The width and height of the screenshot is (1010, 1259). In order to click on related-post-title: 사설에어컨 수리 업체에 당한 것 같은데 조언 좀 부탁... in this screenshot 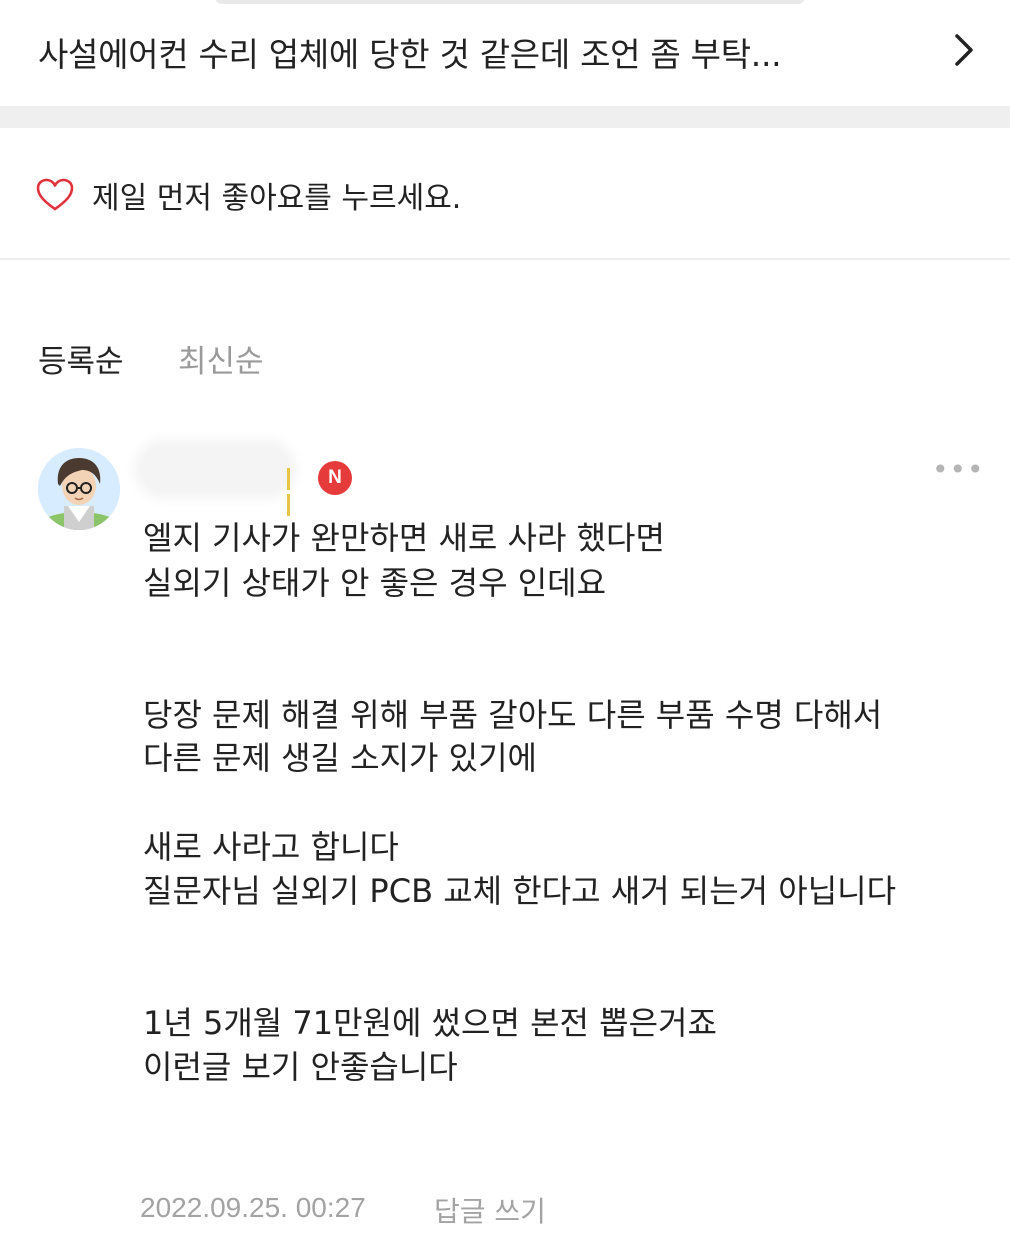, I will do `click(410, 54)`.